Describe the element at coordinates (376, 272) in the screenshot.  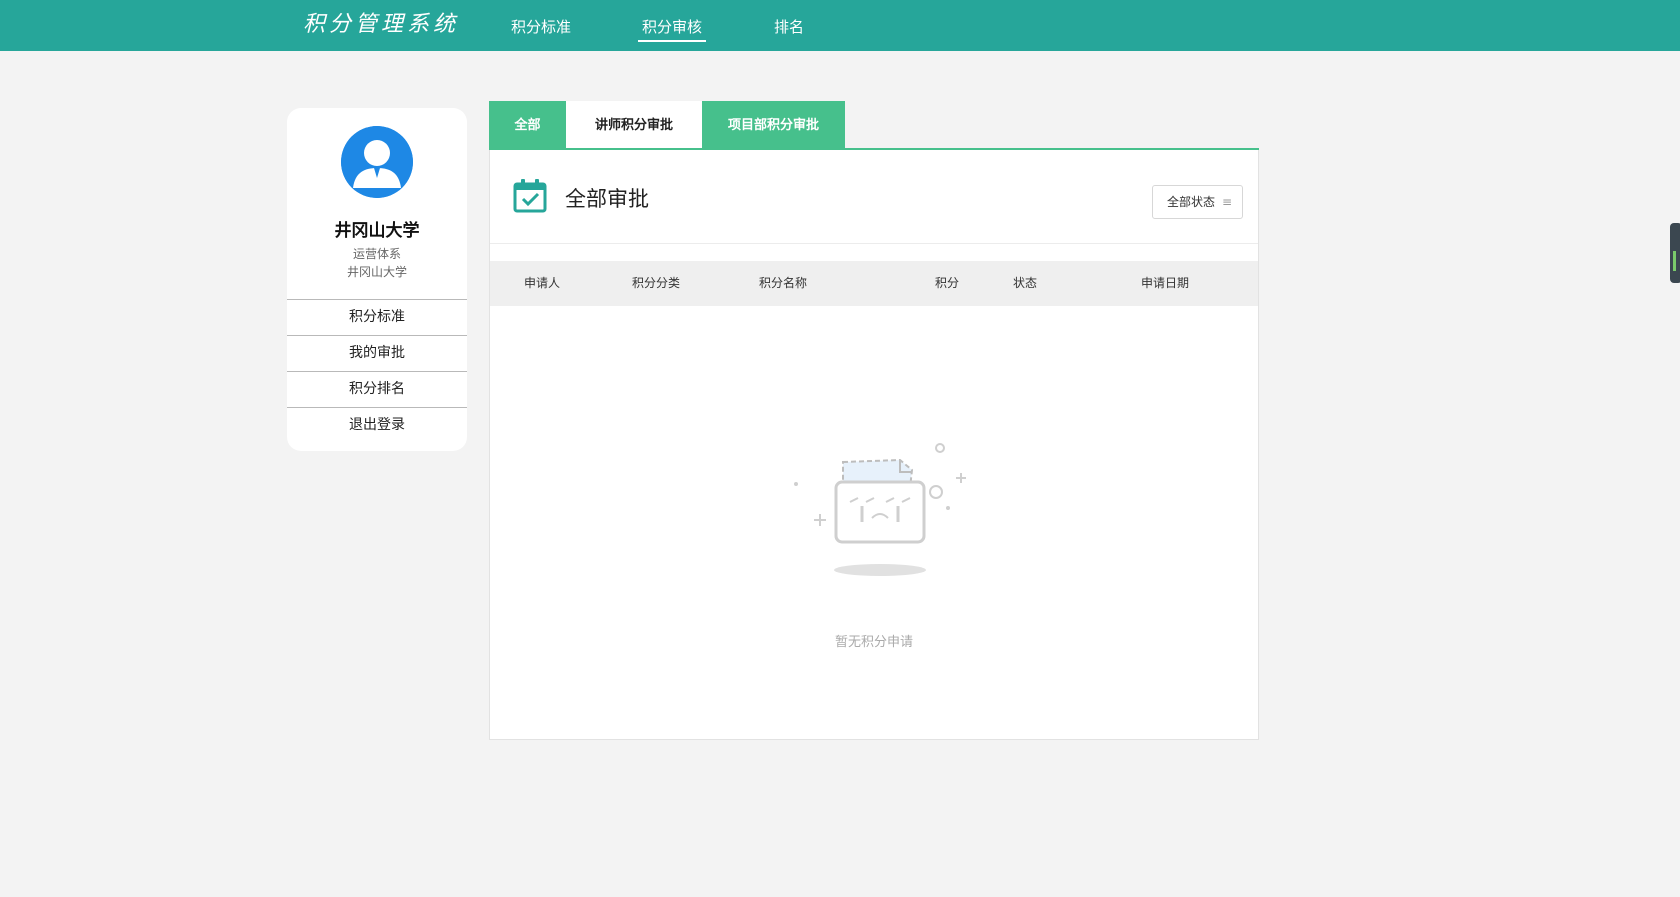
I see `org-sub-label: 井冈山大学` at that location.